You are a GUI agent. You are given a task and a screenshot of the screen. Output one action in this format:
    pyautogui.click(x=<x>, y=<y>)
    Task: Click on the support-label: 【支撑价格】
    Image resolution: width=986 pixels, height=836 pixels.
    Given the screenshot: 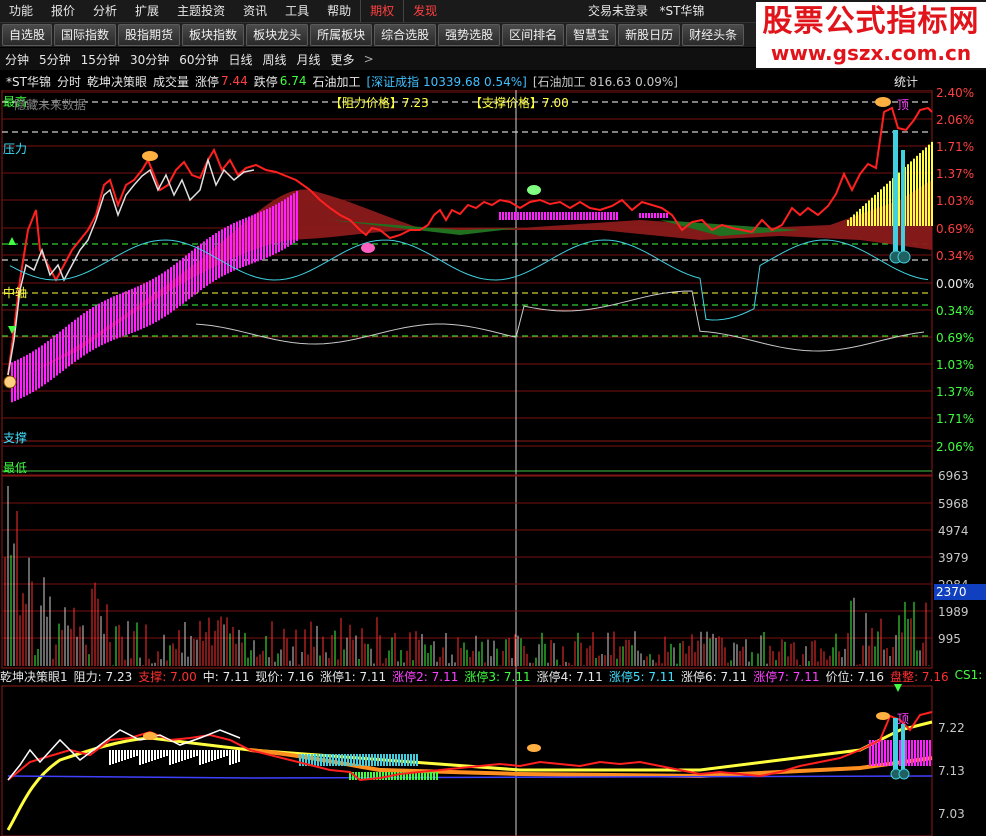 What is the action you would take?
    pyautogui.click(x=506, y=103)
    